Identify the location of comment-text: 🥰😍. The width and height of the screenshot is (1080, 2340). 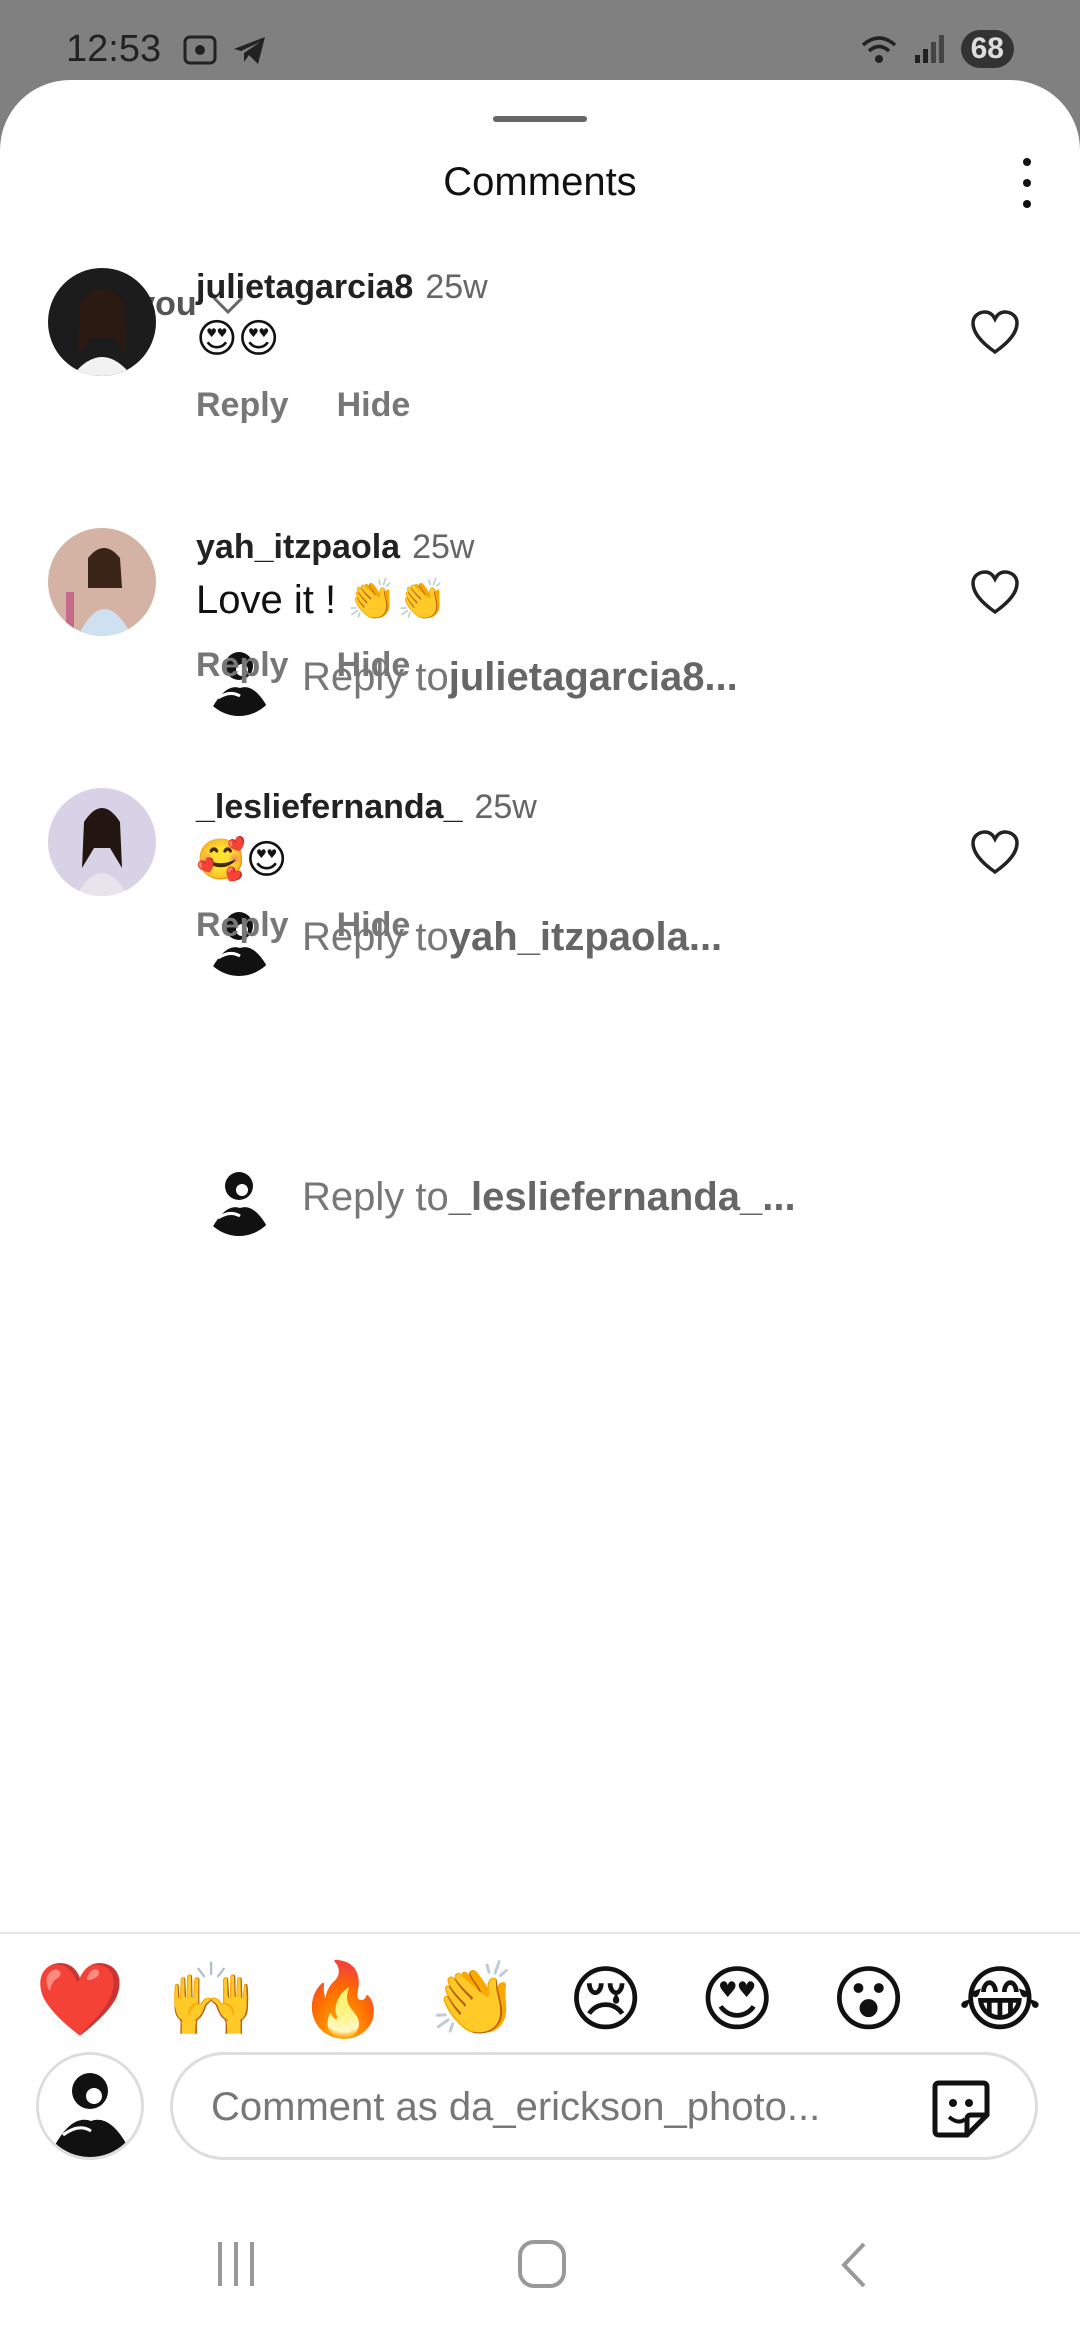
(242, 860).